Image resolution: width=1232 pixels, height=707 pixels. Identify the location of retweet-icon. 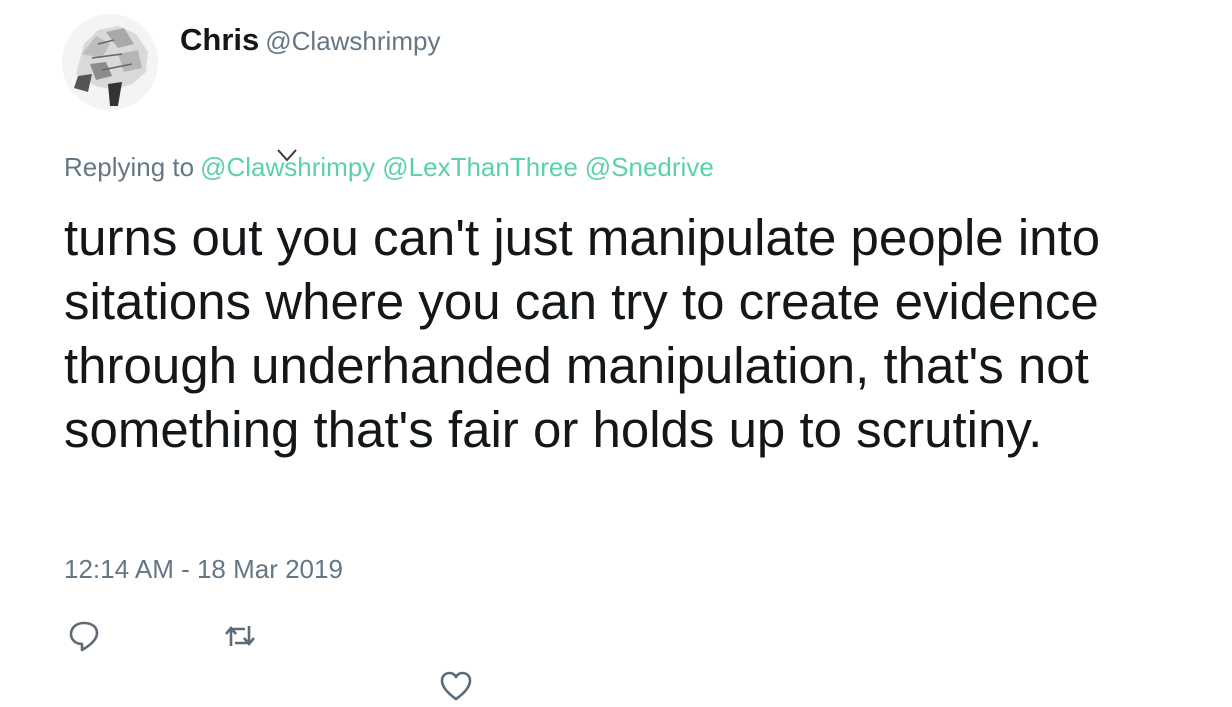
(240, 636).